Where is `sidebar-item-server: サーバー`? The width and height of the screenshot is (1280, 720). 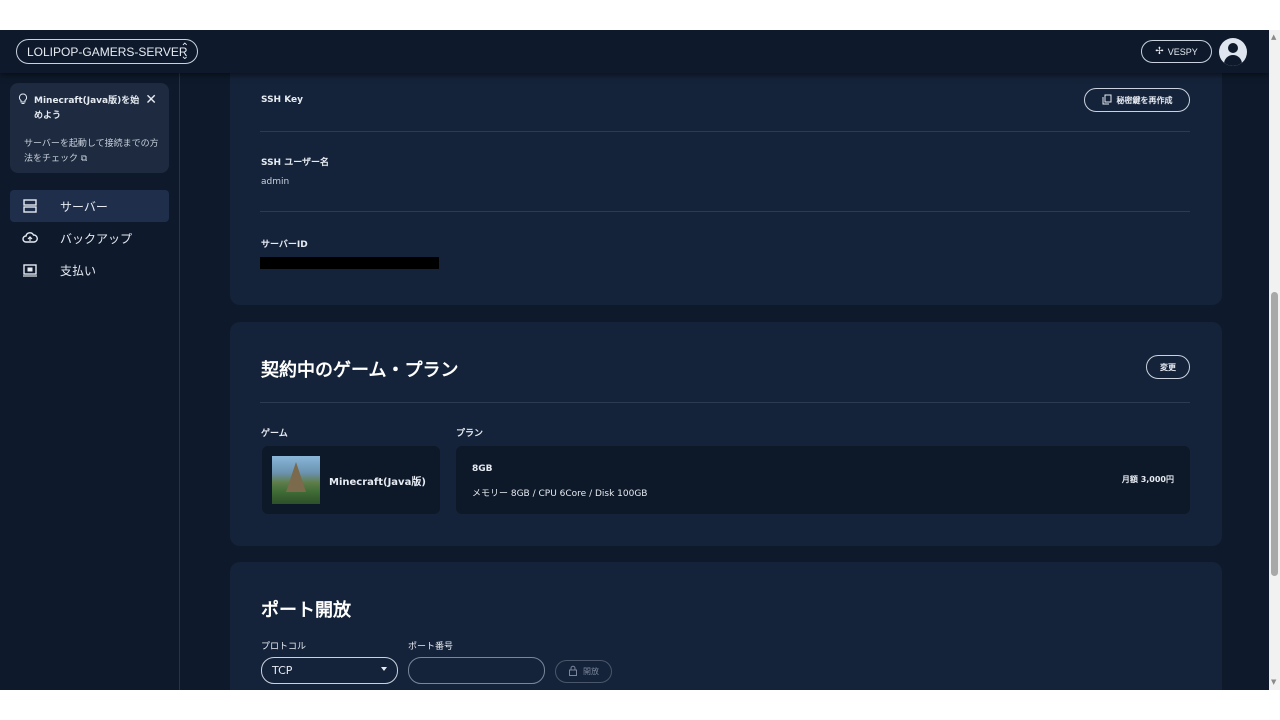 sidebar-item-server: サーバー is located at coordinates (89, 206).